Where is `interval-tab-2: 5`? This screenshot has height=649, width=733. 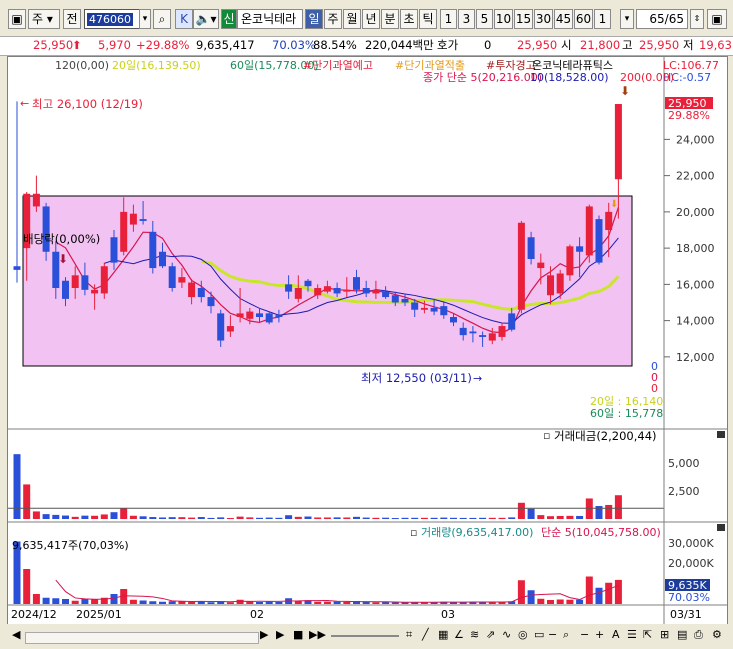 interval-tab-2: 5 is located at coordinates (484, 19).